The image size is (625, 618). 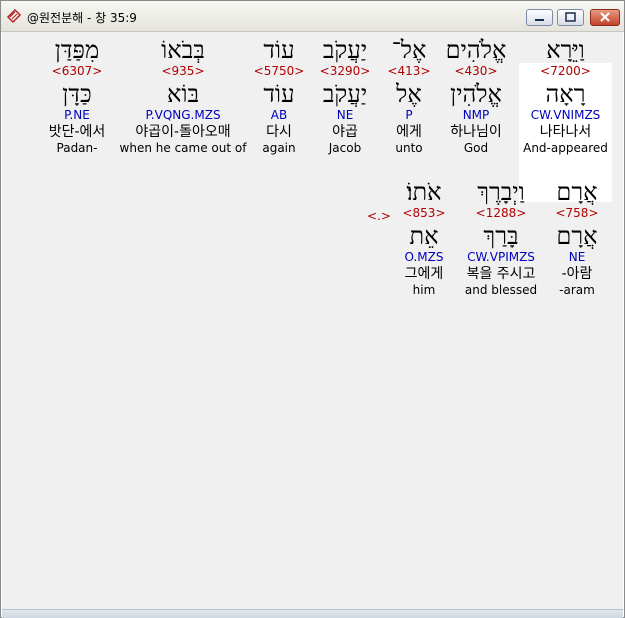 What do you see at coordinates (345, 50) in the screenshot?
I see `hebrew-word: יַעֲקֹב` at bounding box center [345, 50].